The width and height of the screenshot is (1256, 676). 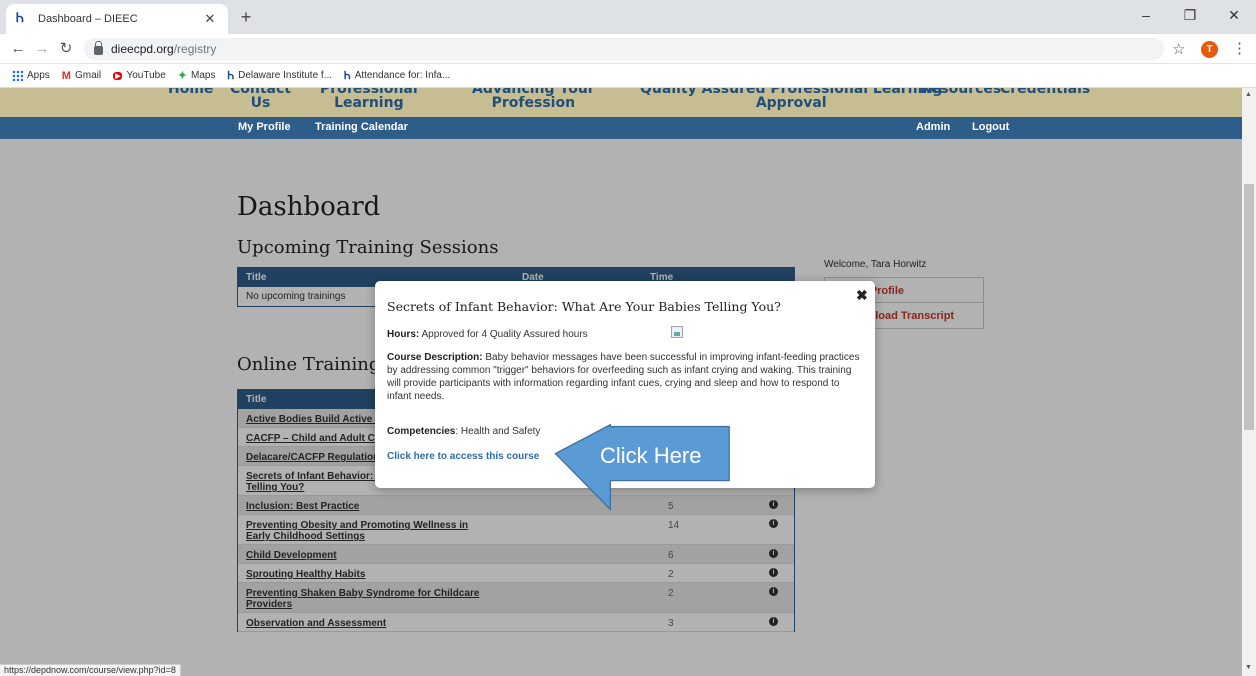 I want to click on apps-icon, so click(x=17, y=75).